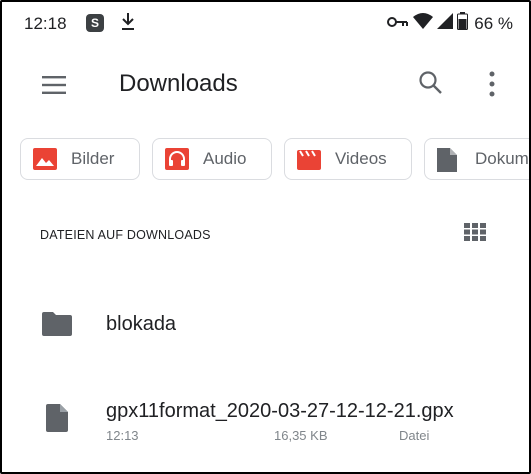  Describe the element at coordinates (45, 23) in the screenshot. I see `status-time: 12:18` at that location.